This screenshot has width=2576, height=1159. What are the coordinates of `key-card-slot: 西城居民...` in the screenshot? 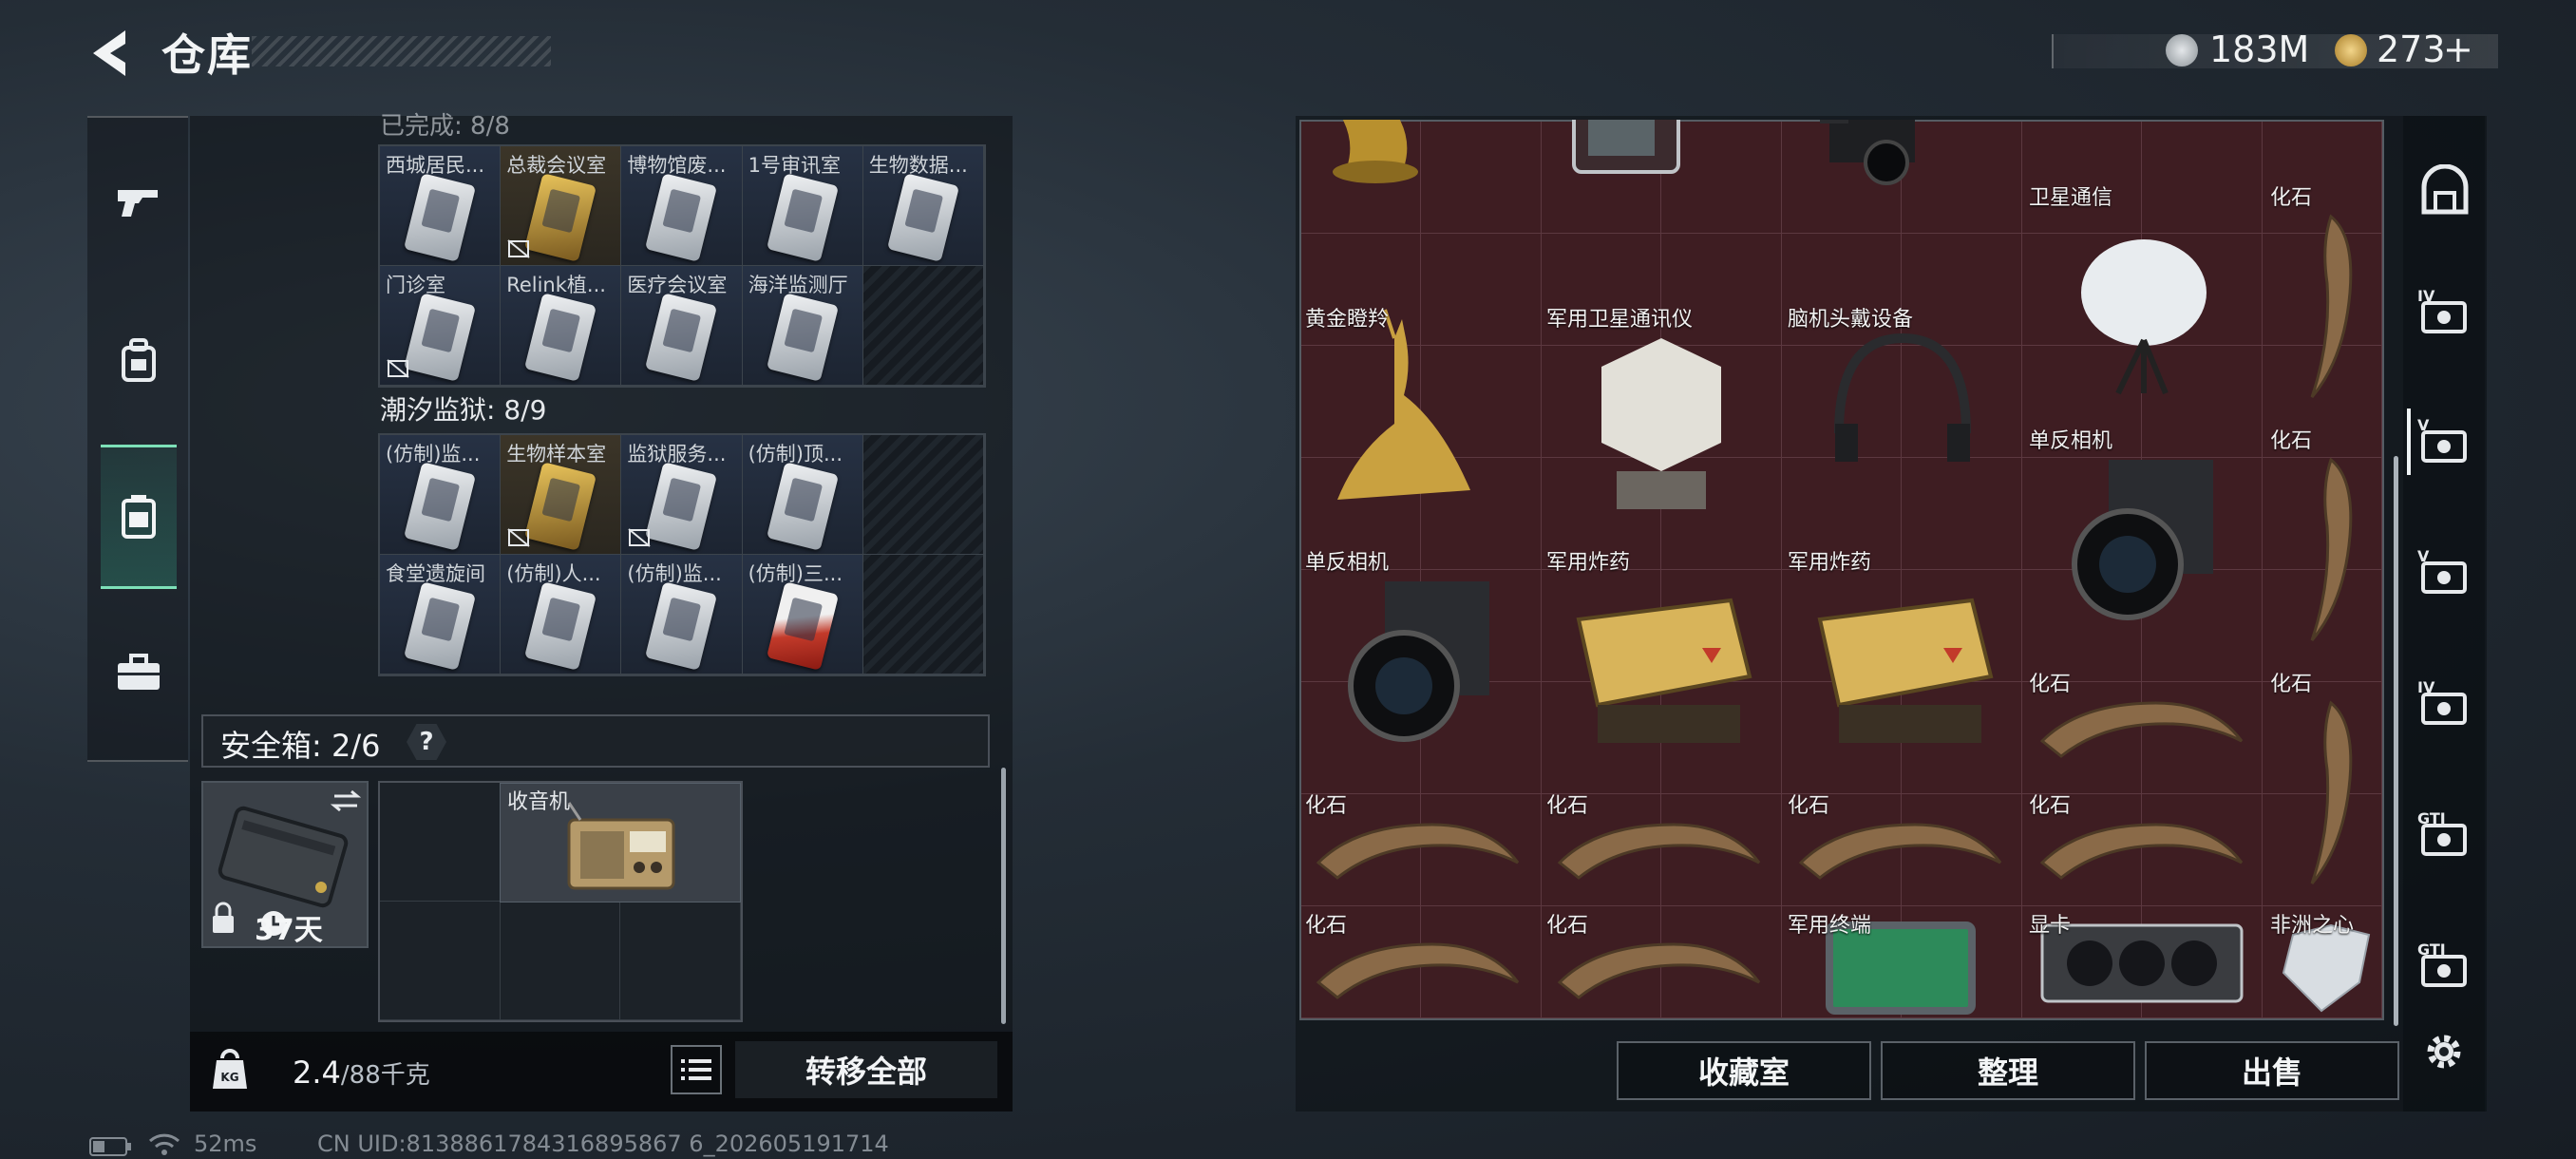 It's located at (441, 206).